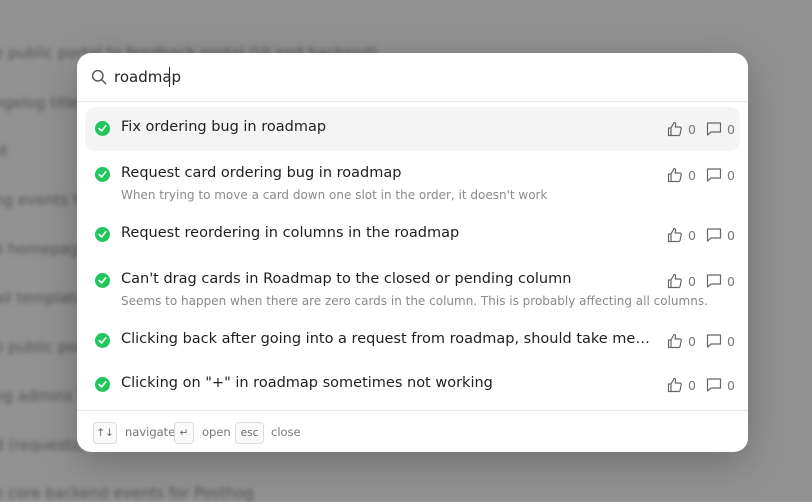  Describe the element at coordinates (169, 77) in the screenshot. I see `text-caret` at that location.